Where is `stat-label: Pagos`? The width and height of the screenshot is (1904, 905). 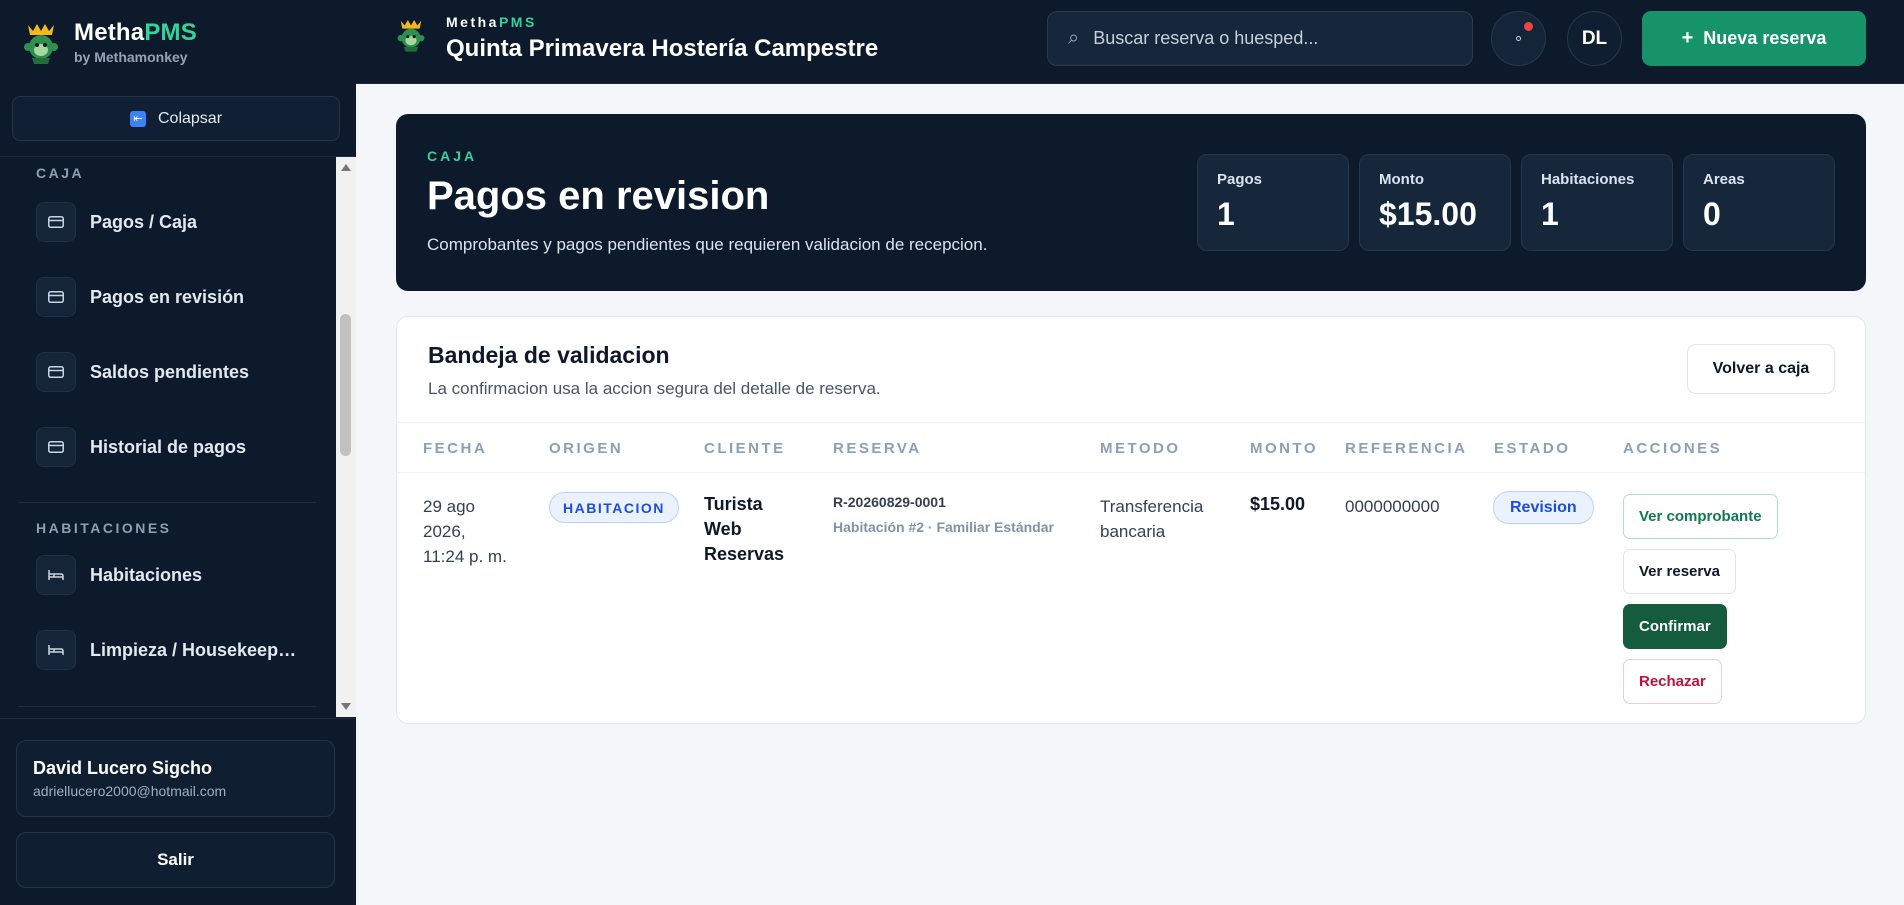
stat-label: Pagos is located at coordinates (1240, 179).